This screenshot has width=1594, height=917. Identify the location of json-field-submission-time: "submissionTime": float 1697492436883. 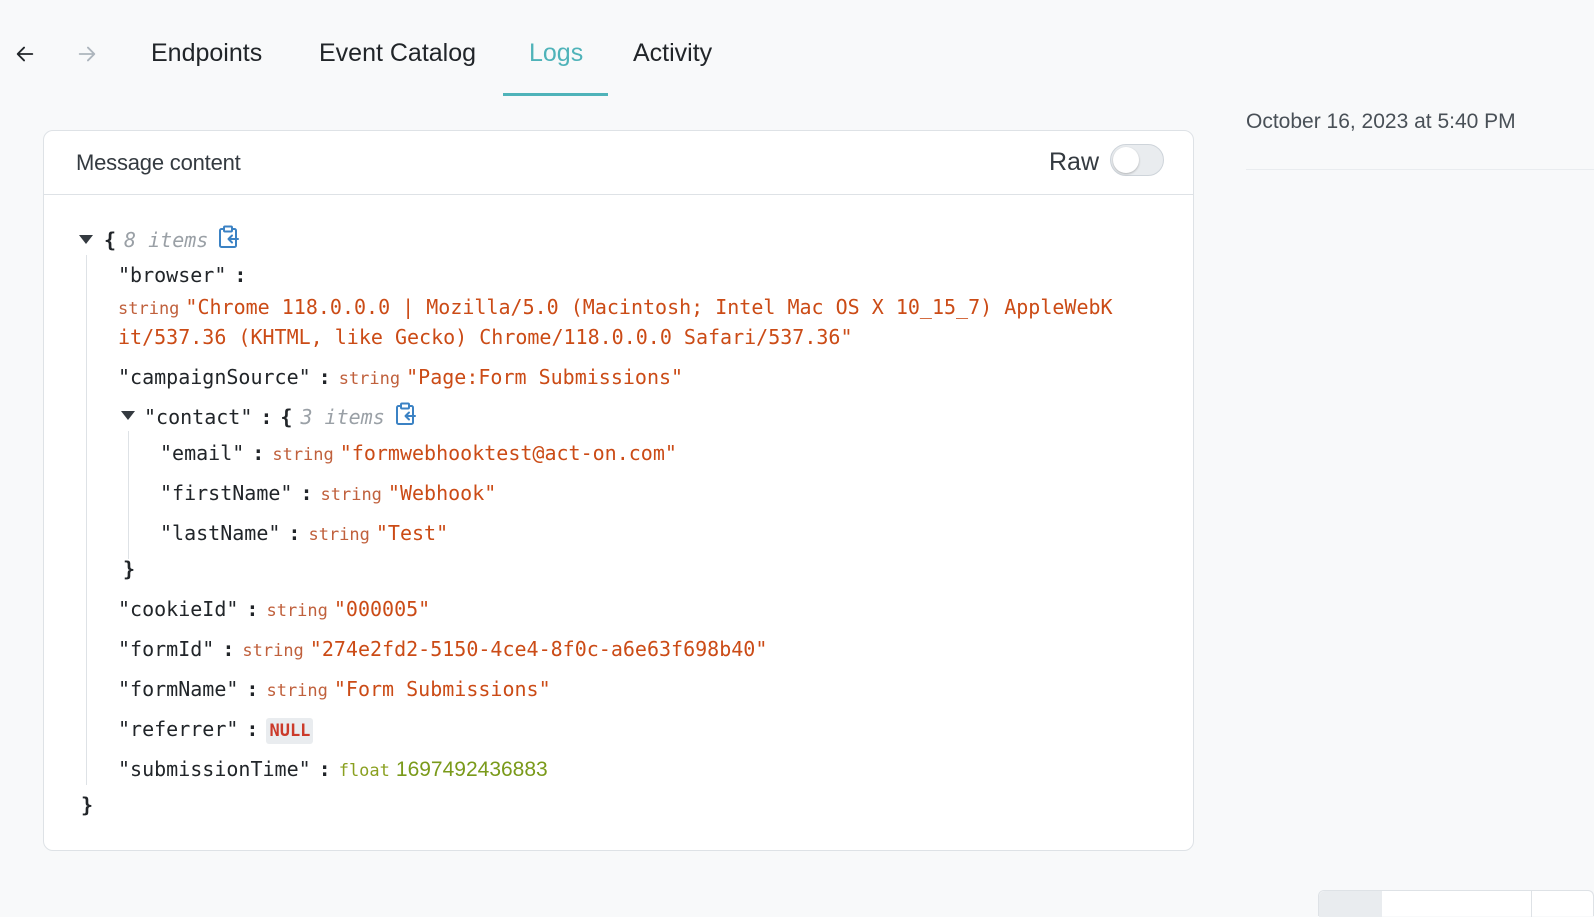
(333, 770).